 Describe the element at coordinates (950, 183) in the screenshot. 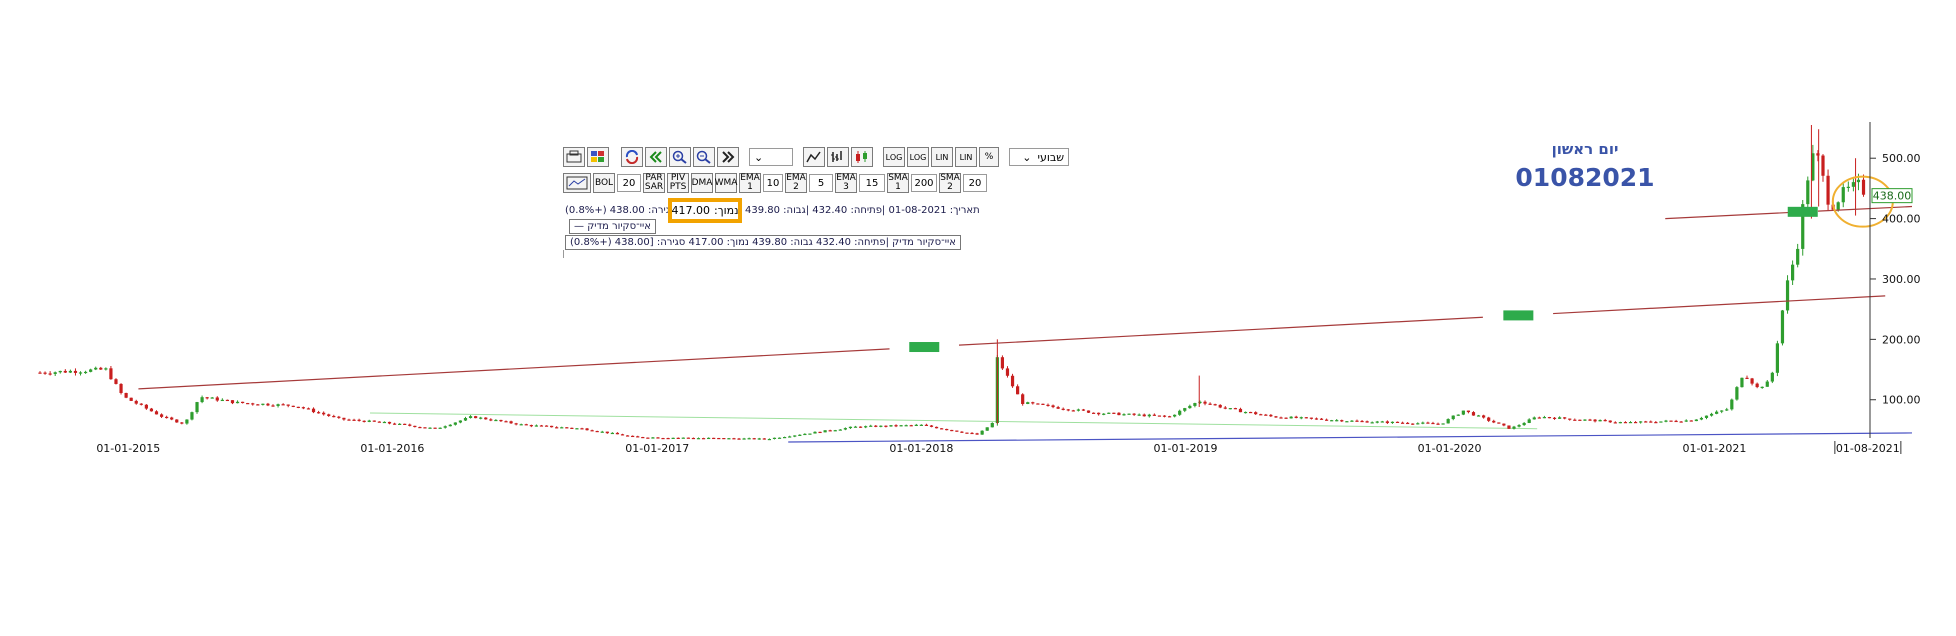

I see `sma2-button: SMA 2` at that location.